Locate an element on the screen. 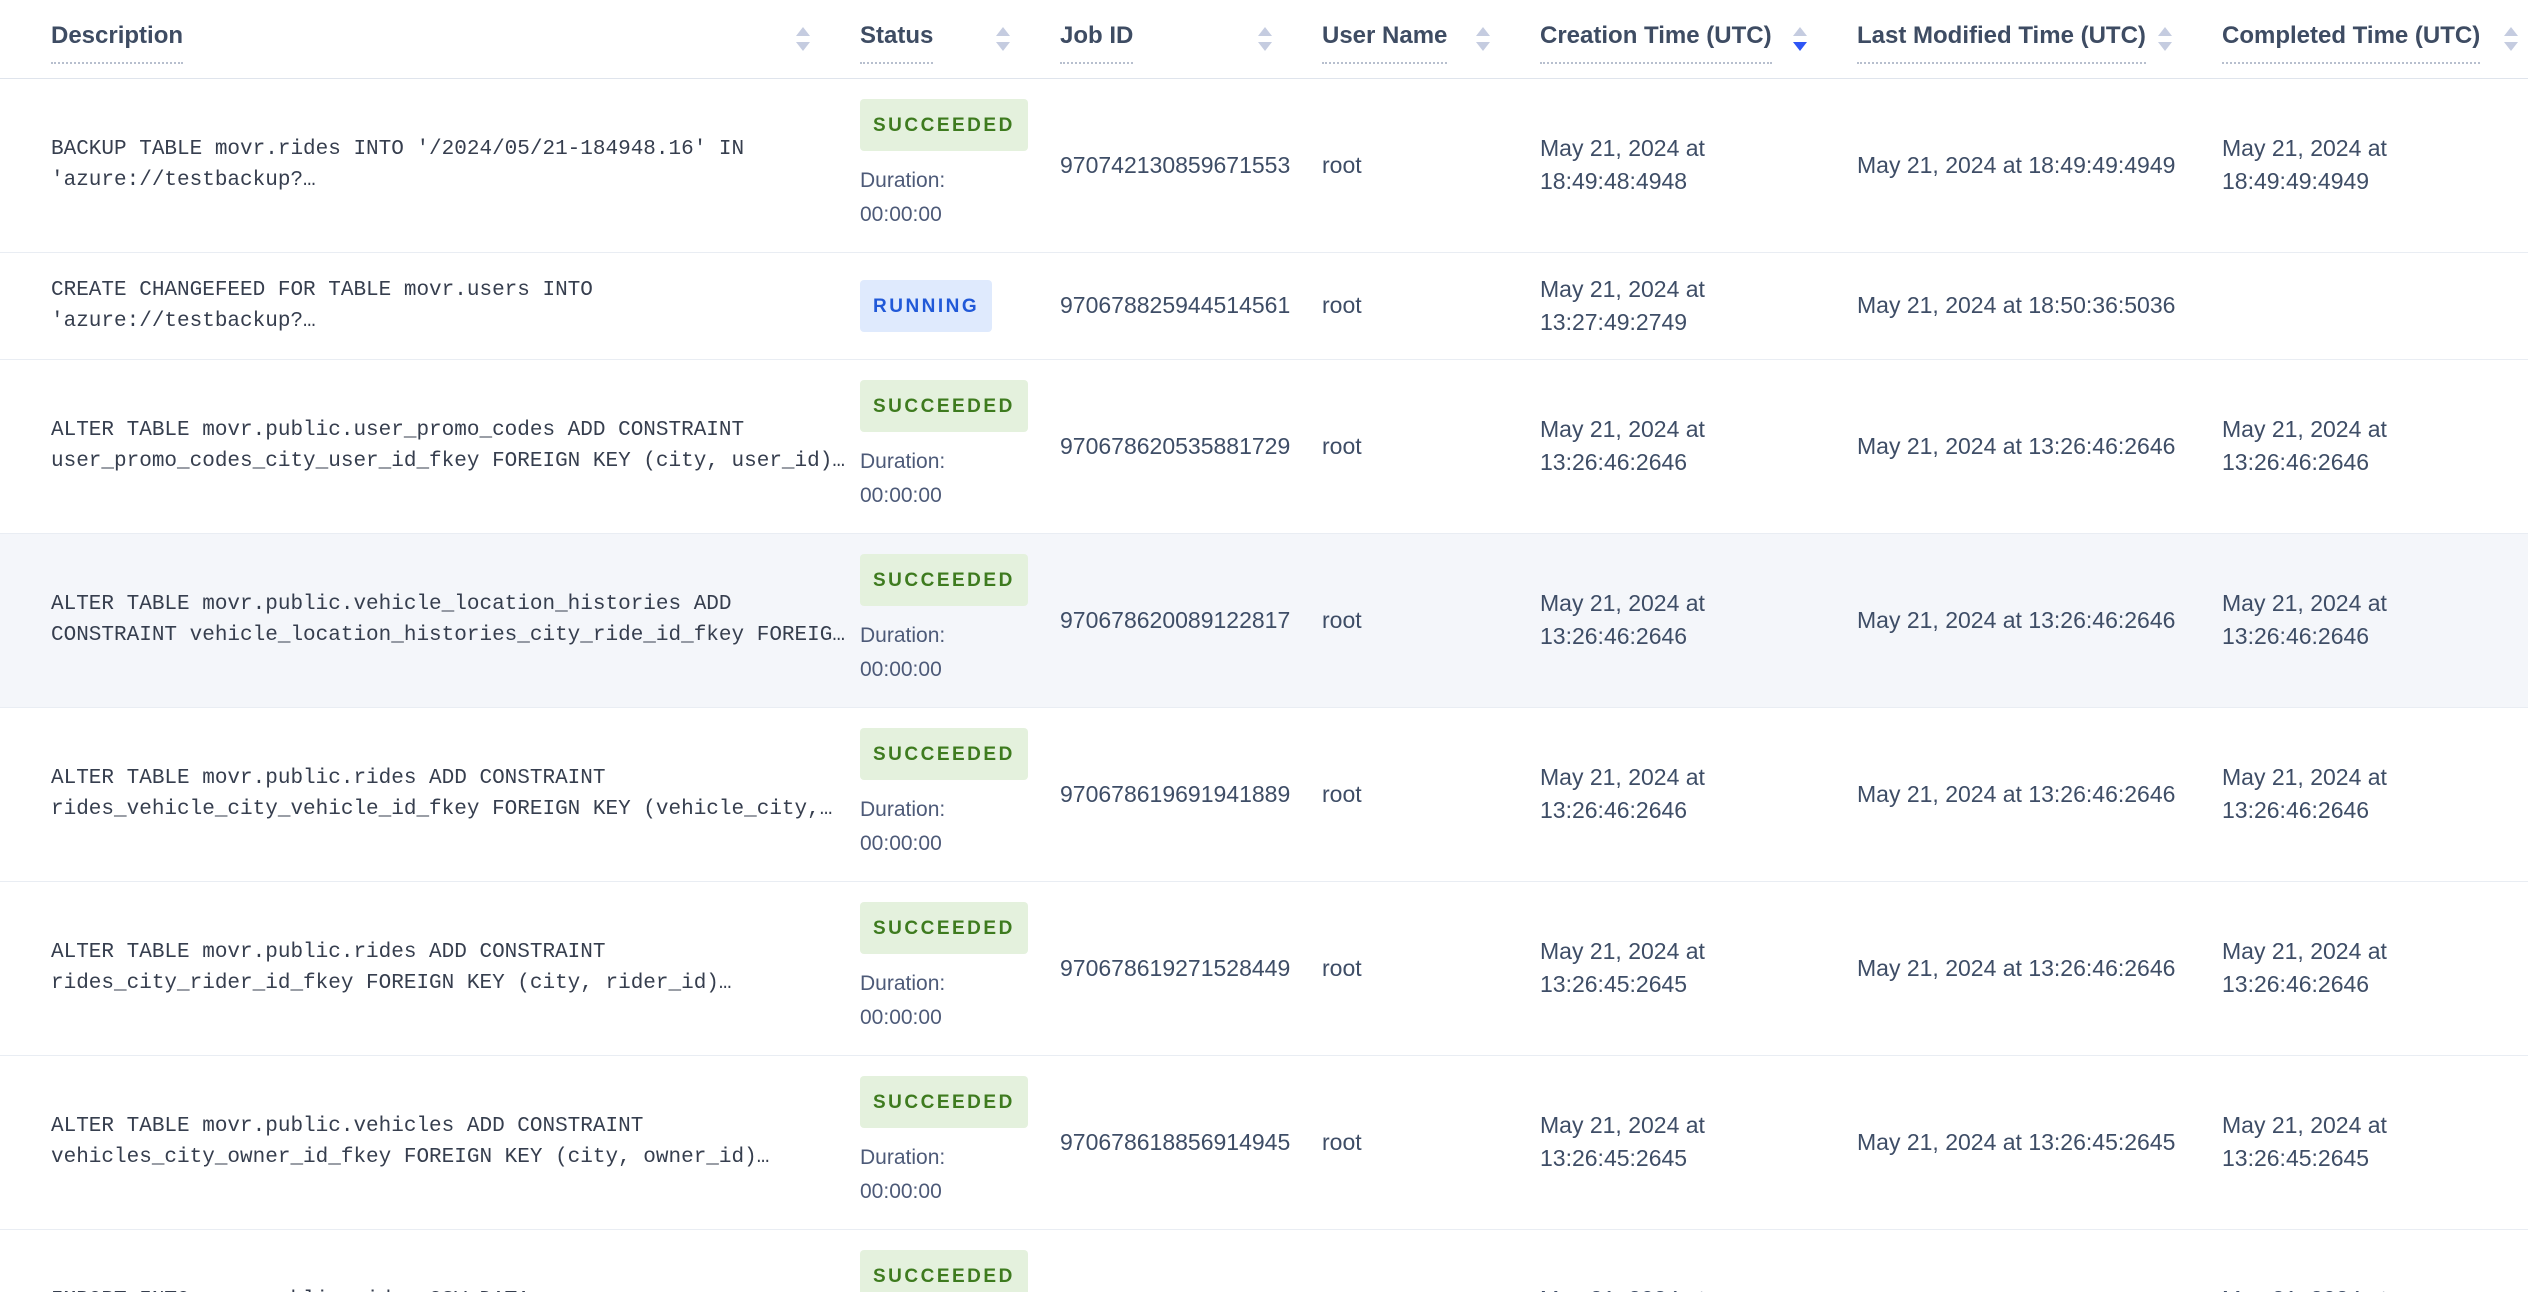 The height and width of the screenshot is (1292, 2528). job-id: 970678618856914945 is located at coordinates (1191, 1142).